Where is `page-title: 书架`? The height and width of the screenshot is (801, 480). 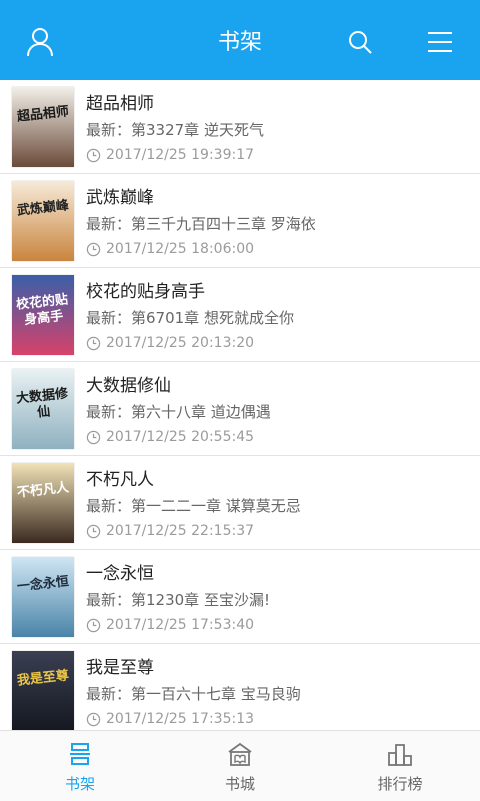 page-title: 书架 is located at coordinates (239, 42).